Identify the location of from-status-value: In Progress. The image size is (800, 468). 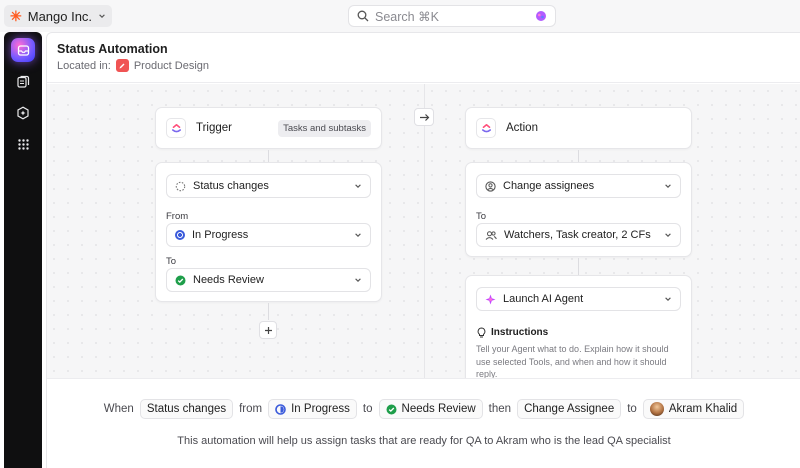
(220, 235).